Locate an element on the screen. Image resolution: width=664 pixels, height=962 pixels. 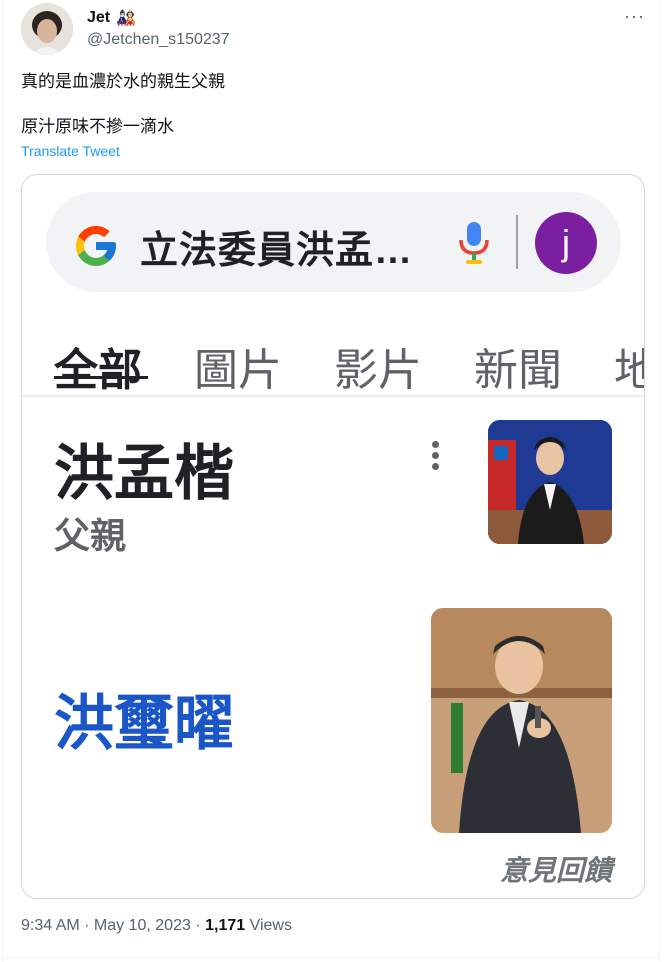
author-emoji: 🎎 is located at coordinates (126, 18).